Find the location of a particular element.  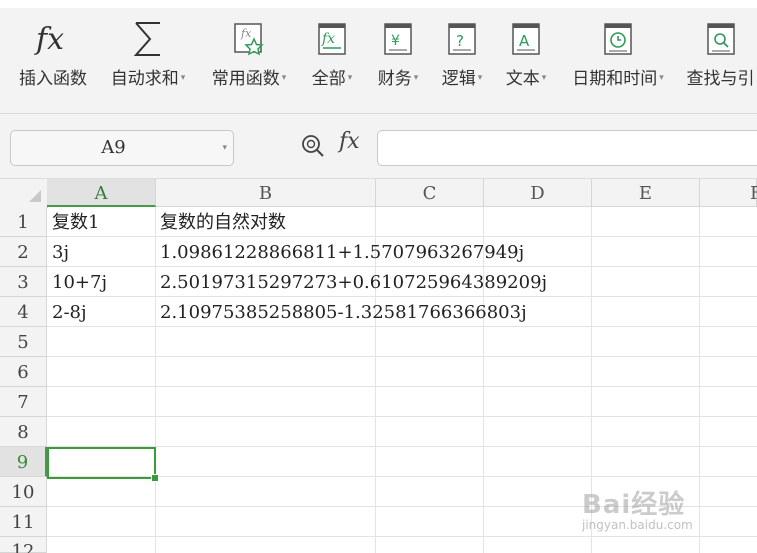

text-functions-button: A 文本 ▾ is located at coordinates (526, 58).